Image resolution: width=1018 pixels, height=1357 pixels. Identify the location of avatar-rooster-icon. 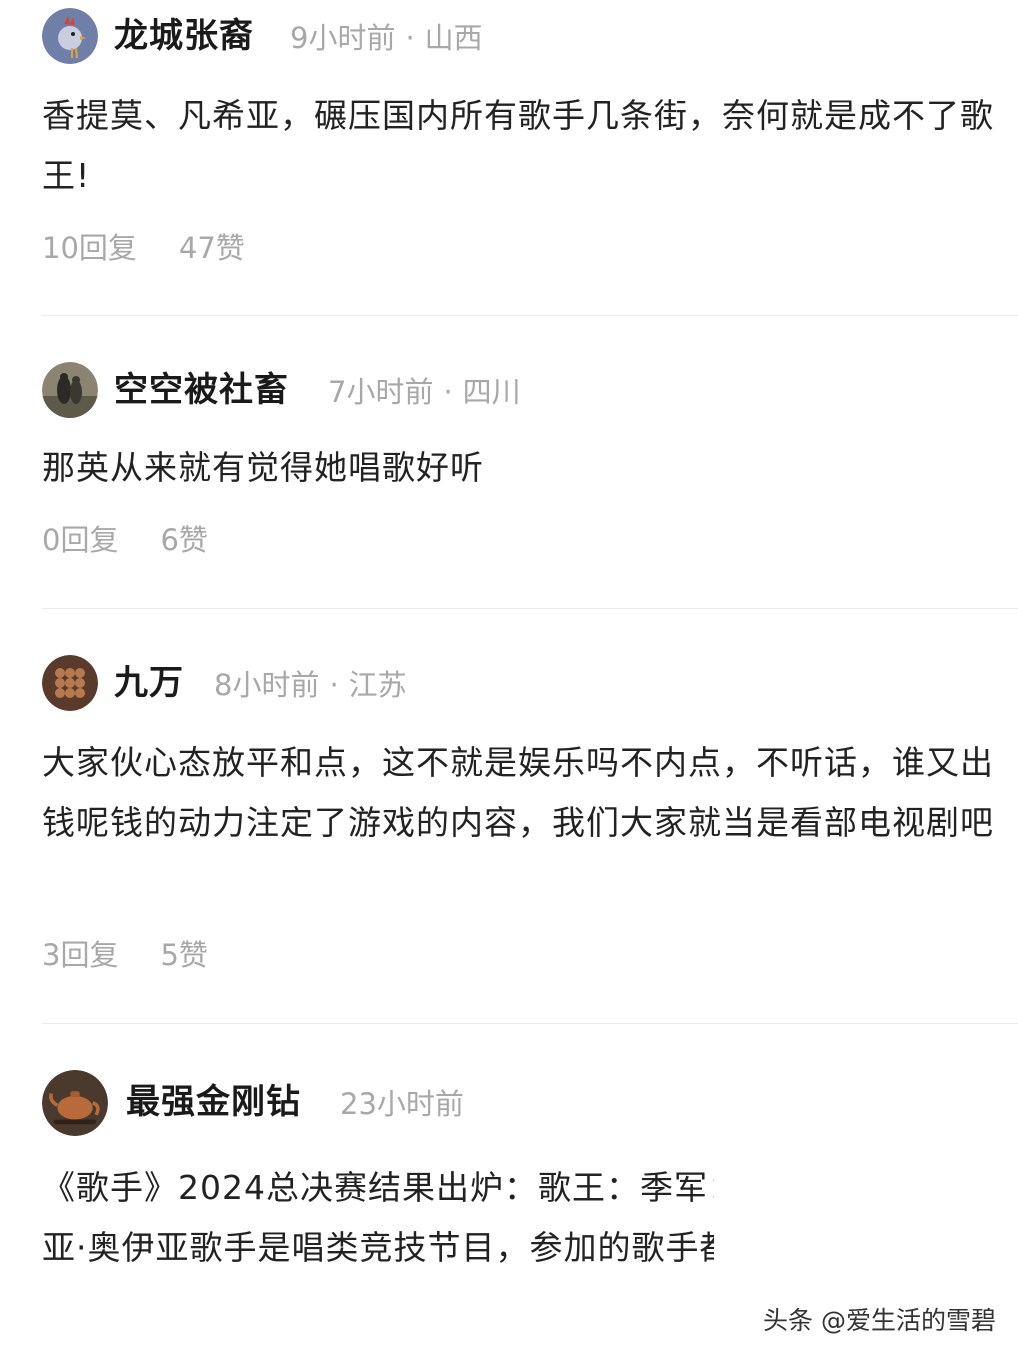
(70, 36).